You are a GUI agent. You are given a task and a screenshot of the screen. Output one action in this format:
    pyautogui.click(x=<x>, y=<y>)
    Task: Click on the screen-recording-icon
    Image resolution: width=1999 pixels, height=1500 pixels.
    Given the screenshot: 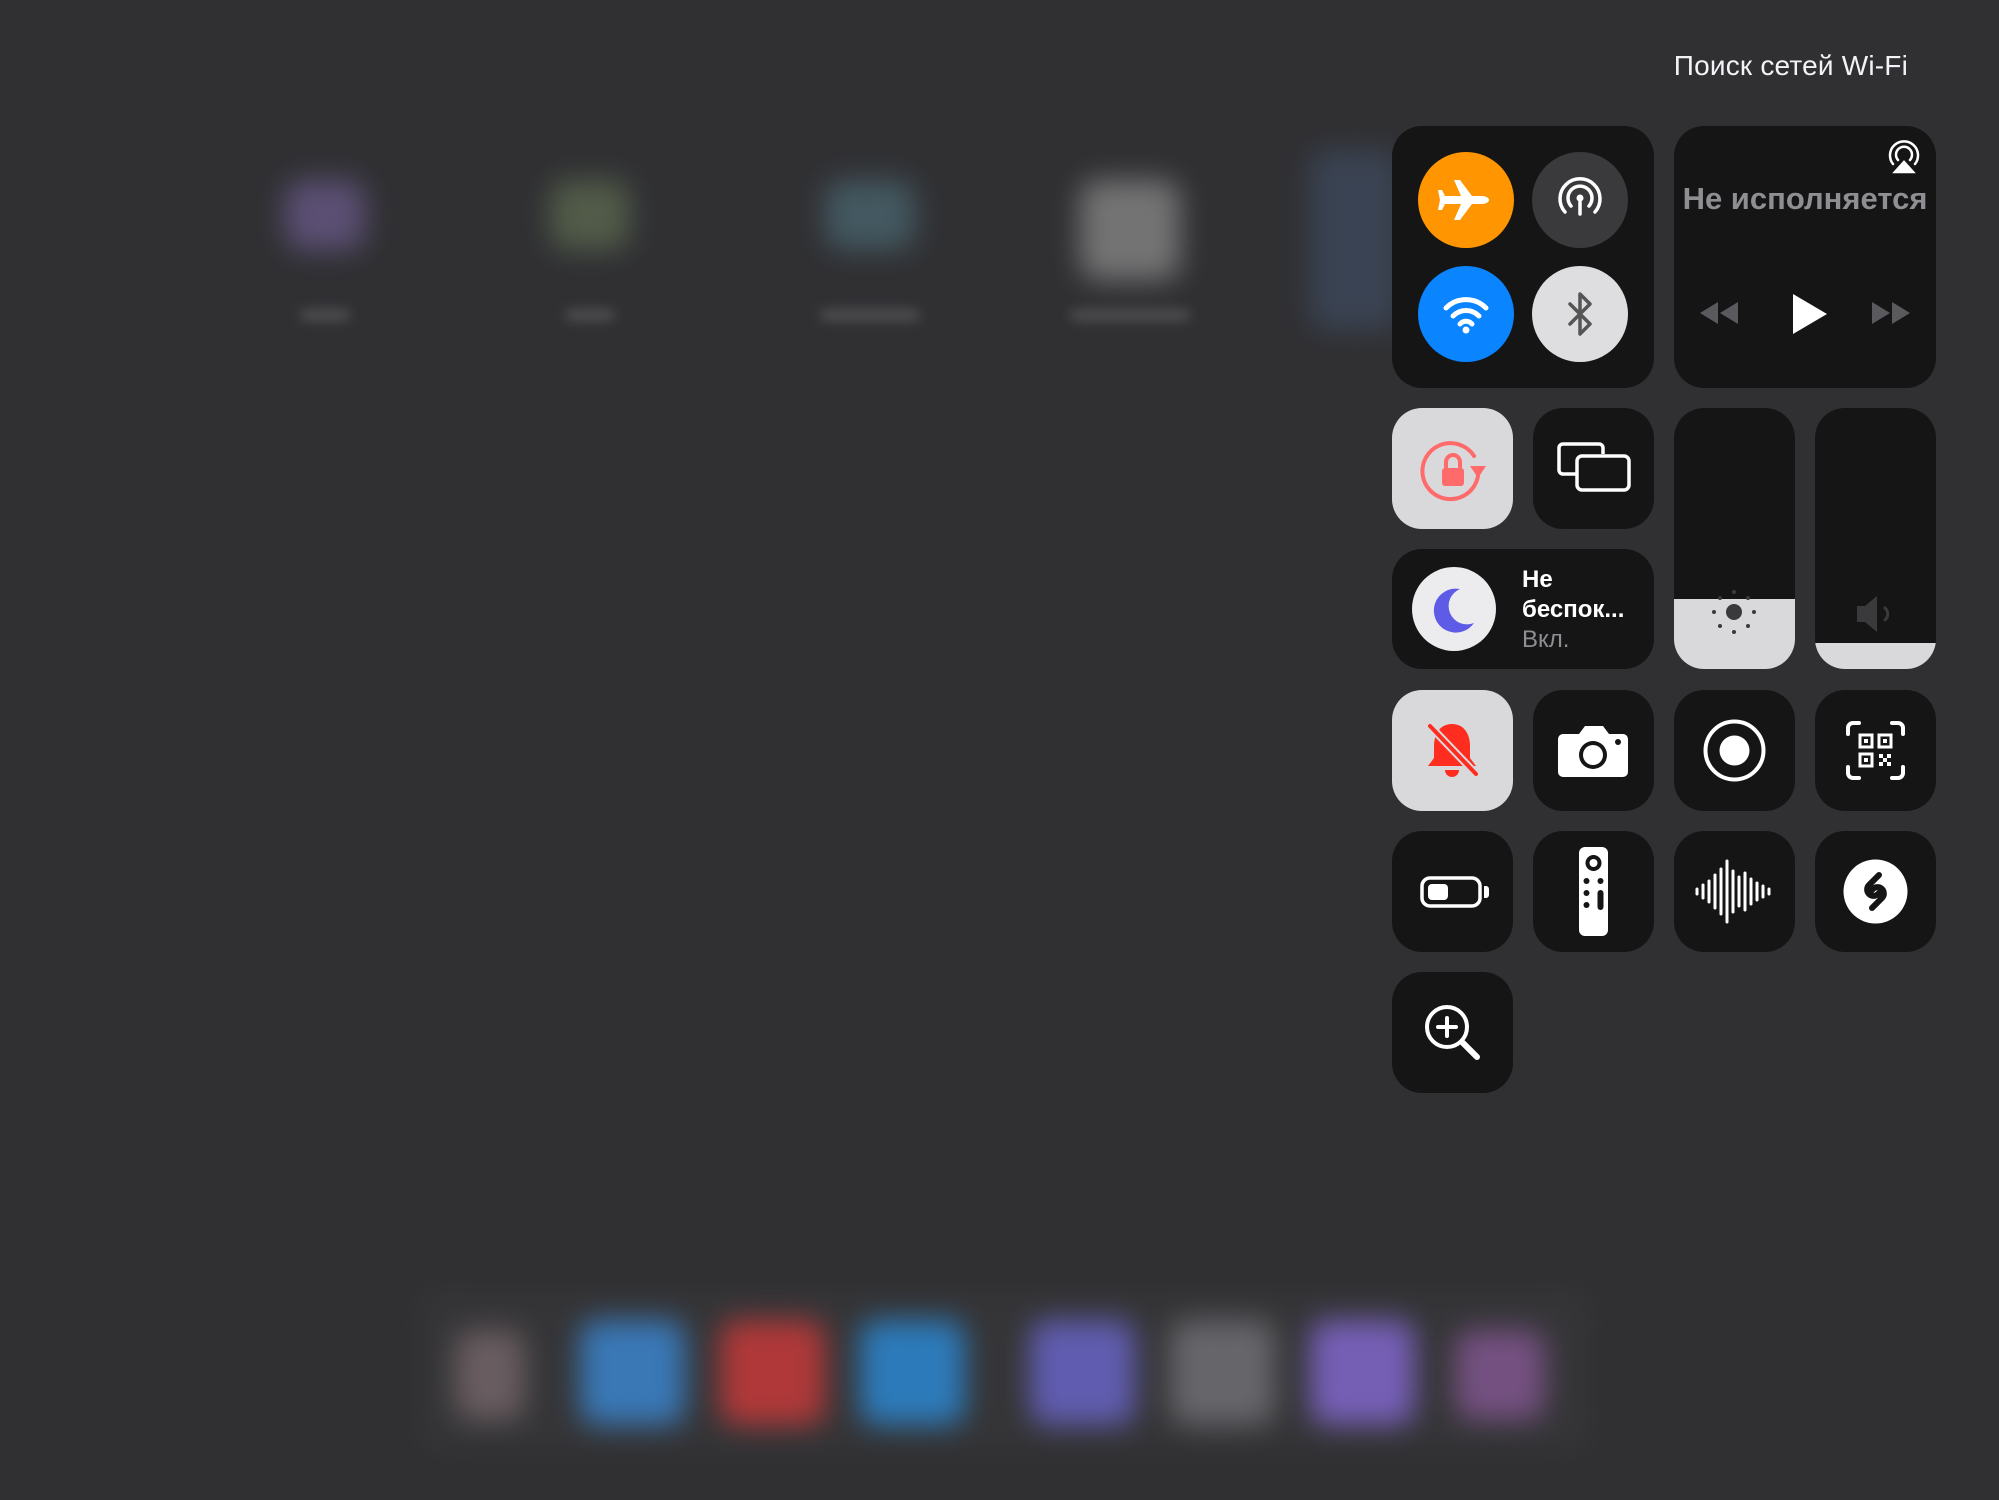 What is the action you would take?
    pyautogui.click(x=1734, y=750)
    